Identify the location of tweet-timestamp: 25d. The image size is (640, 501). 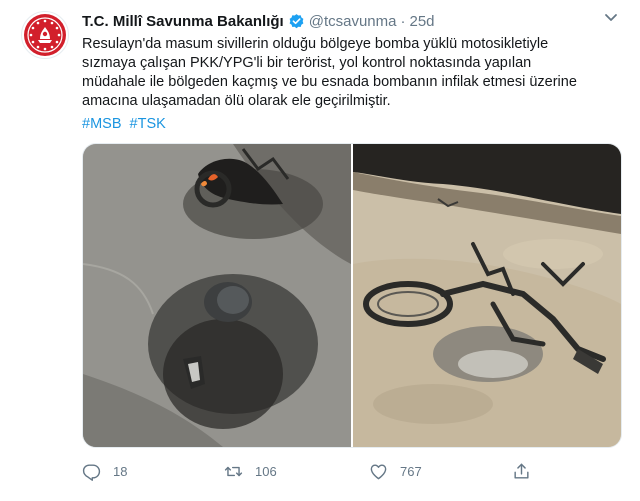
(421, 21).